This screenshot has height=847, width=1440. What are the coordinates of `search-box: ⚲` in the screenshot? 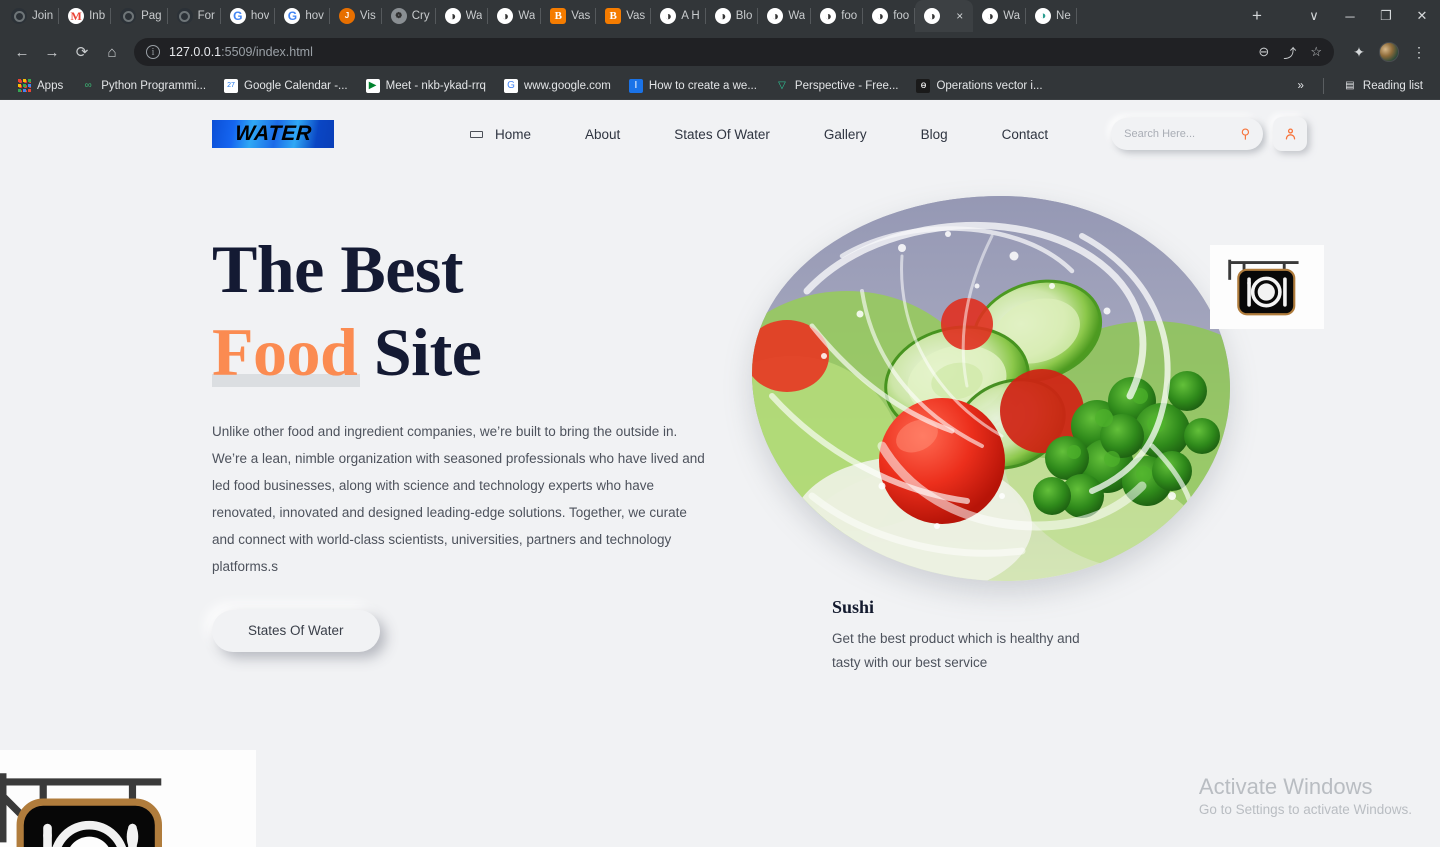 It's located at (1187, 134).